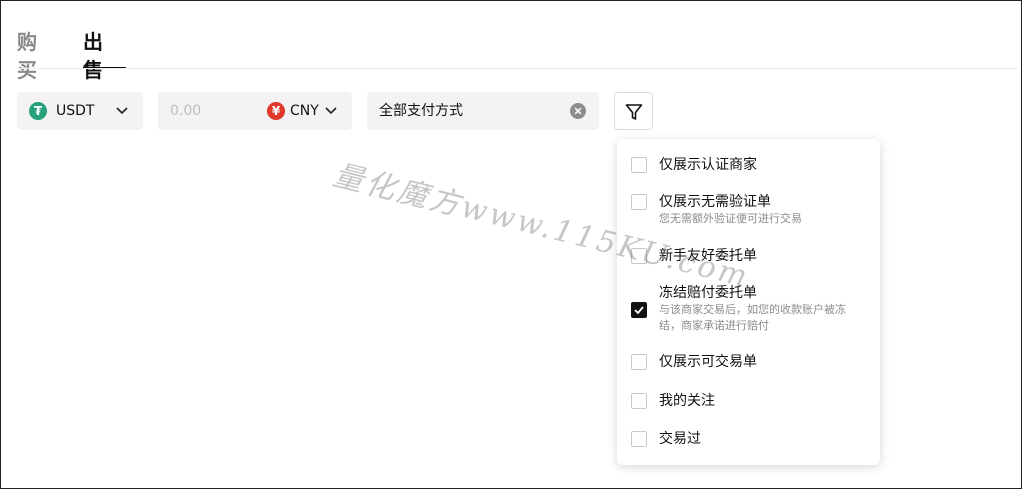 The image size is (1024, 491). I want to click on option-label: 交易过, so click(680, 439).